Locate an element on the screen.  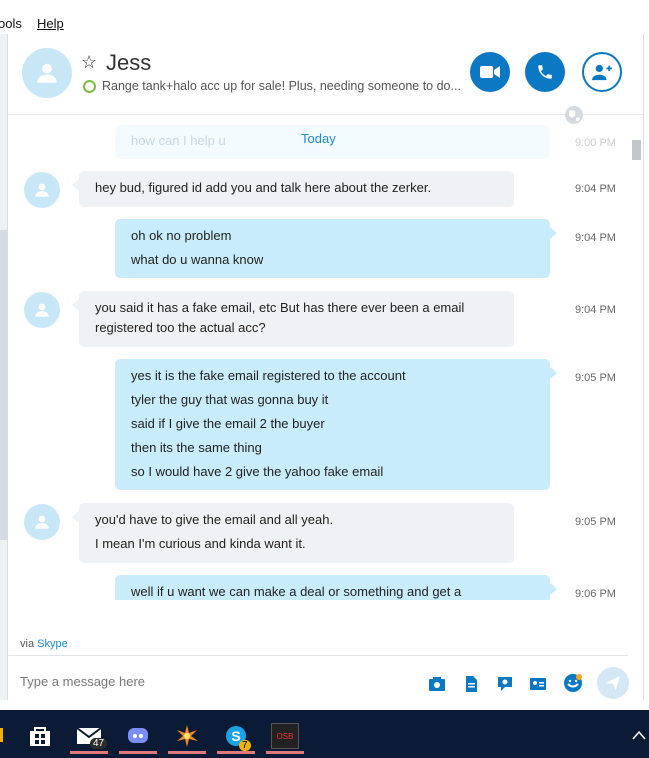
skype-link: Skype is located at coordinates (52, 644).